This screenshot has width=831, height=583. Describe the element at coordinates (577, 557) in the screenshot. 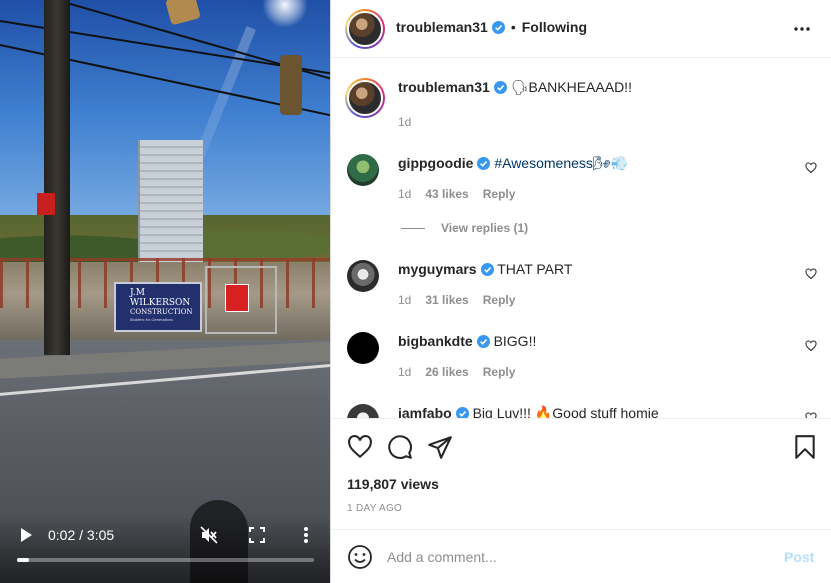

I see `comment-input` at that location.